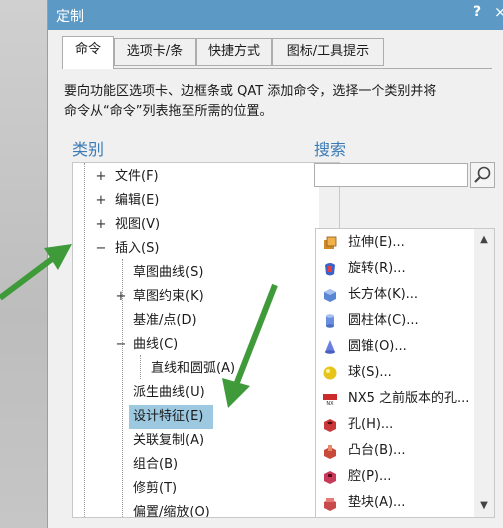 This screenshot has width=503, height=528. Describe the element at coordinates (330, 373) in the screenshot. I see `sphere-icon` at that location.